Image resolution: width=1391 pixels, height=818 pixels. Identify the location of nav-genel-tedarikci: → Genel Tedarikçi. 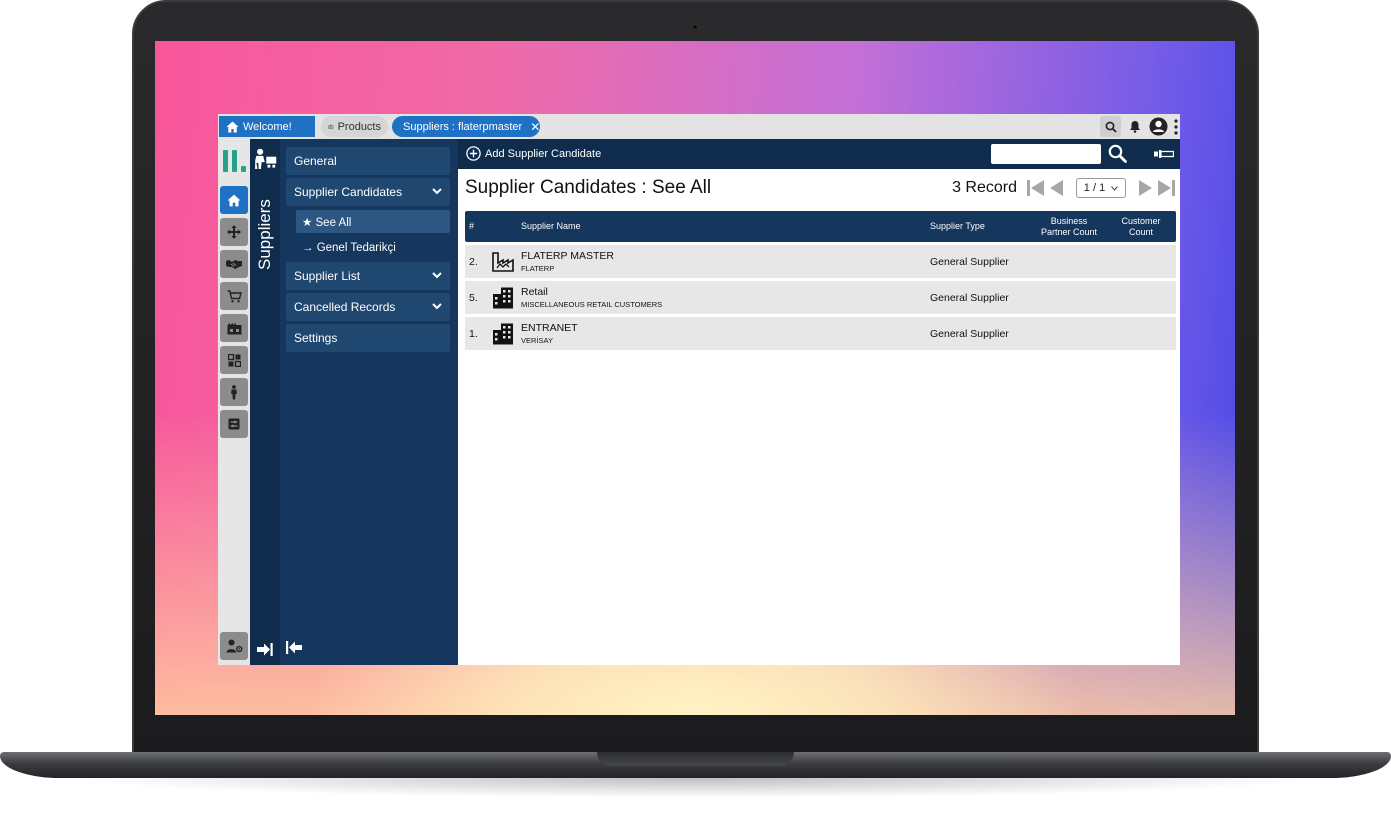
(373, 247).